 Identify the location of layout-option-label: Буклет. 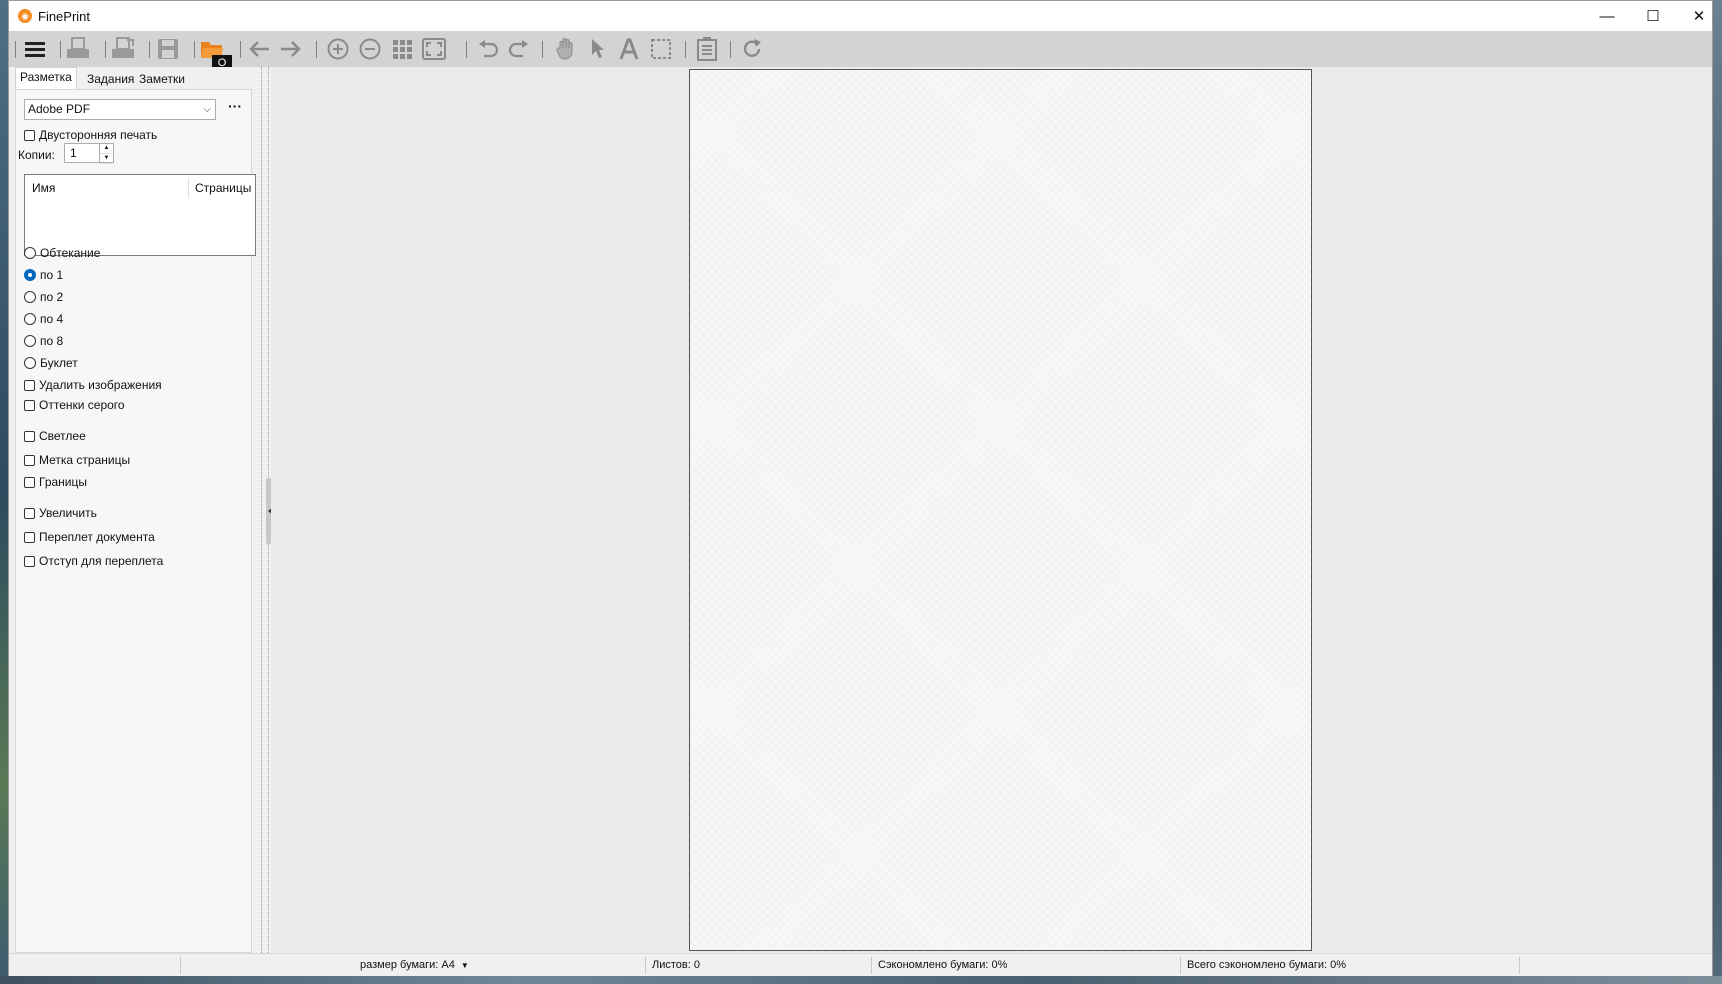
(59, 363).